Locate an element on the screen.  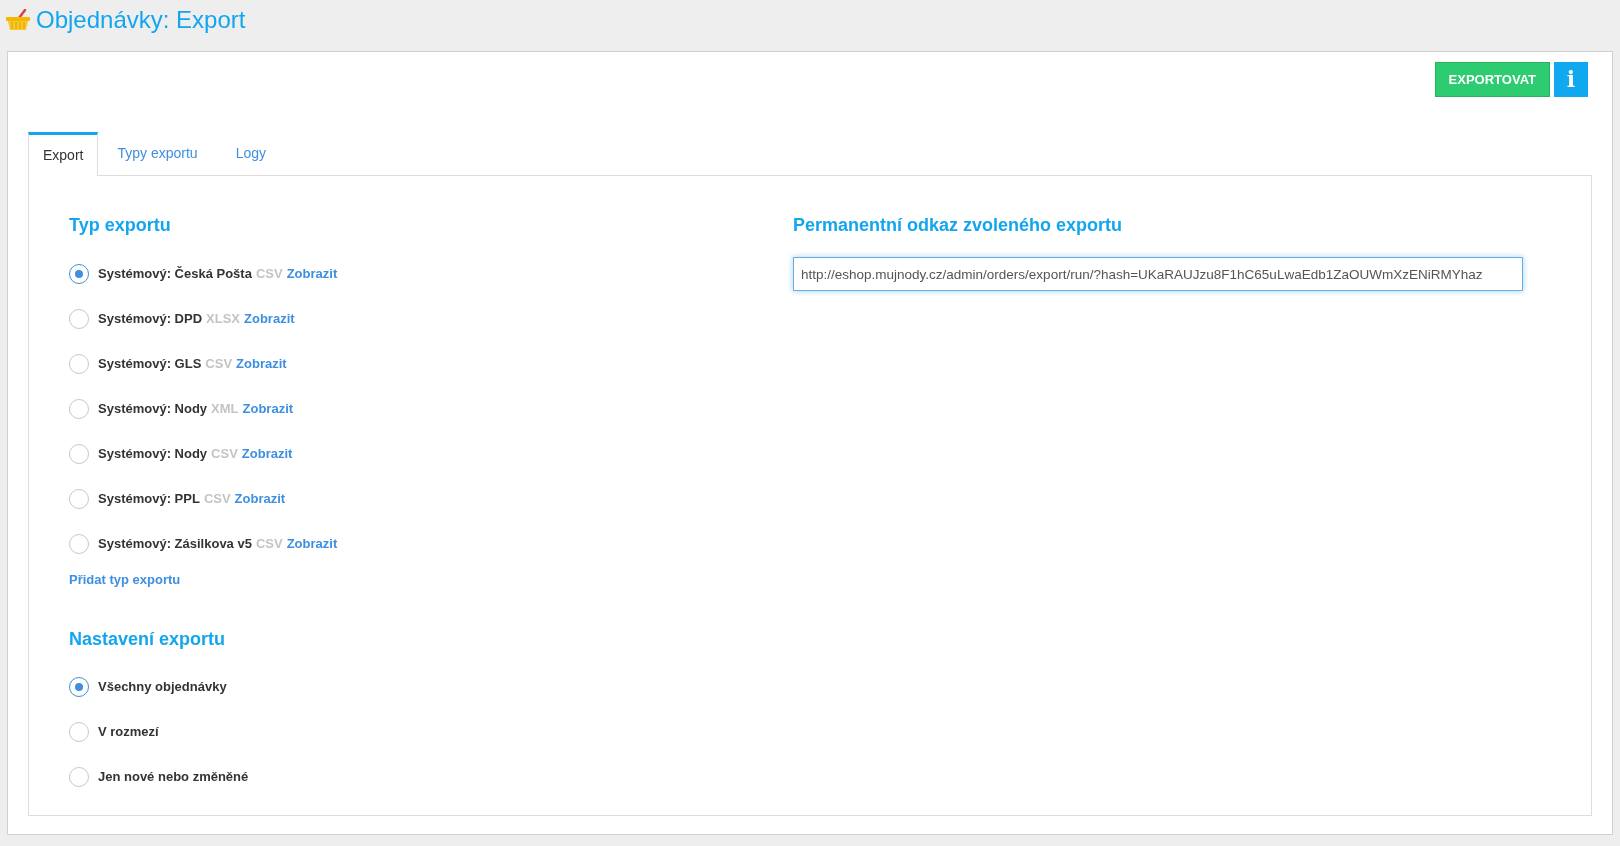
basket-icon is located at coordinates (18, 20).